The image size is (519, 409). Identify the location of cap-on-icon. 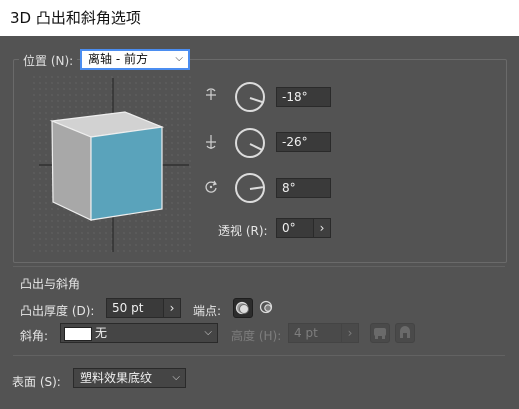
(242, 308).